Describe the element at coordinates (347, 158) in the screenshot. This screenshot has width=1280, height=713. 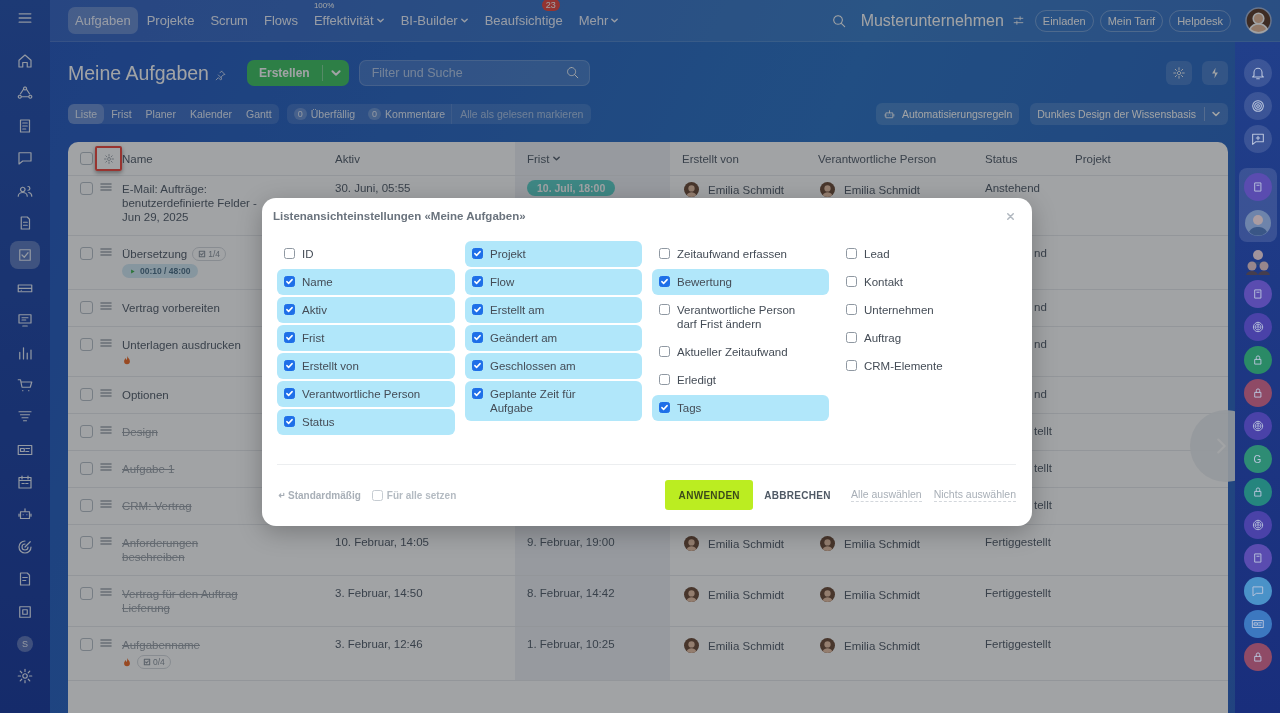
I see `column-header: Aktiv` at that location.